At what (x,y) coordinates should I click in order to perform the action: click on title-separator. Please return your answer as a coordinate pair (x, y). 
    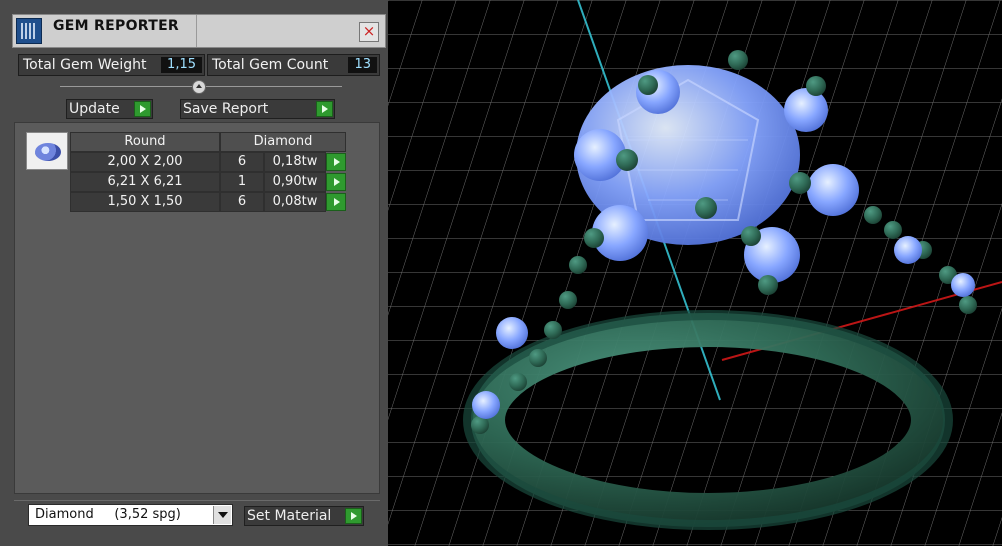
    Looking at the image, I should click on (196, 31).